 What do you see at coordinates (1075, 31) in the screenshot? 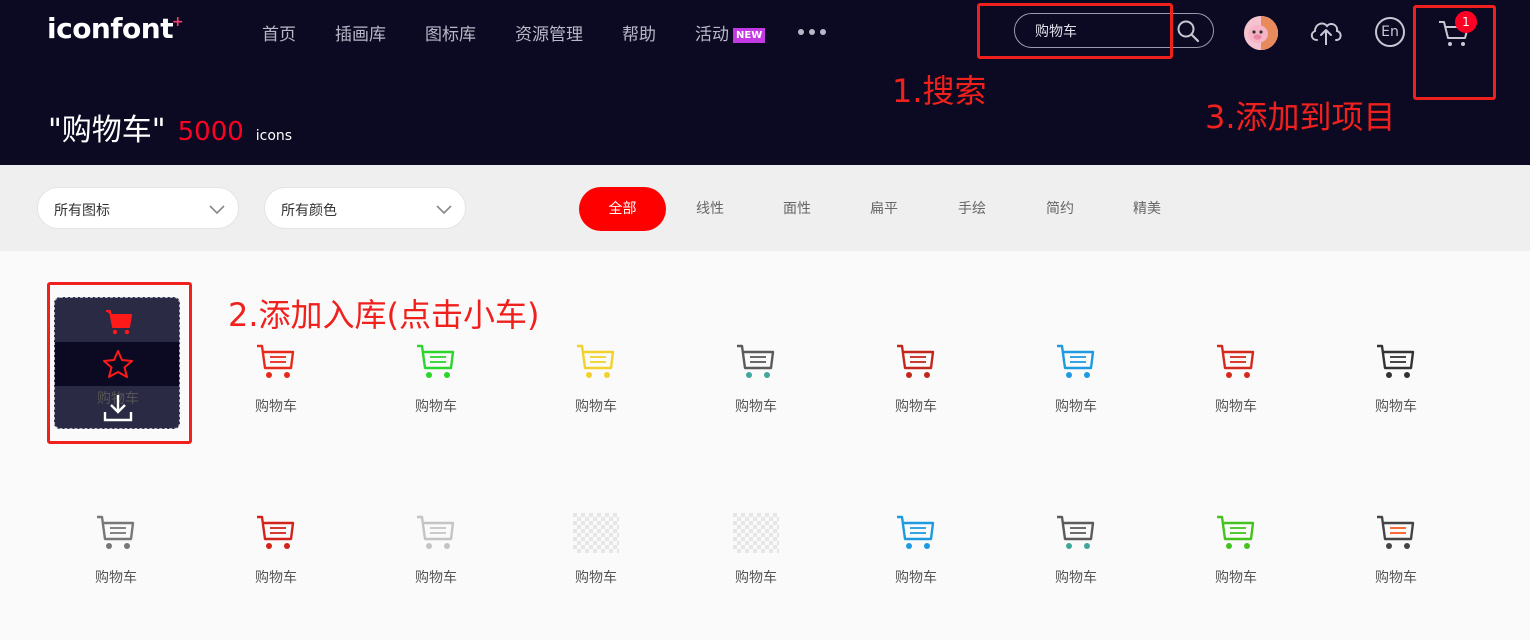
I see `search-highlight-box` at bounding box center [1075, 31].